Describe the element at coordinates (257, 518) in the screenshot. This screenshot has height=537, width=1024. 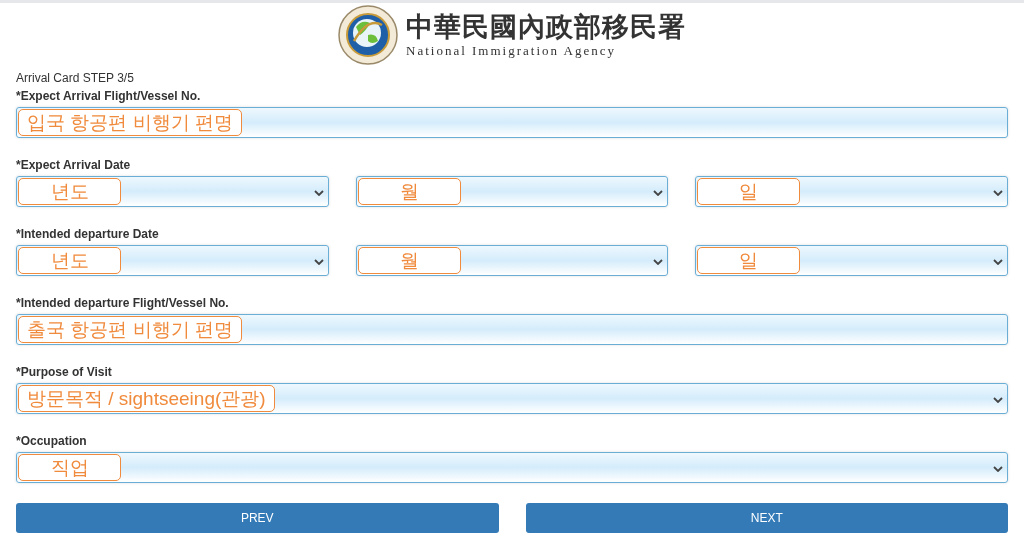
I see `nav-button: PREV` at that location.